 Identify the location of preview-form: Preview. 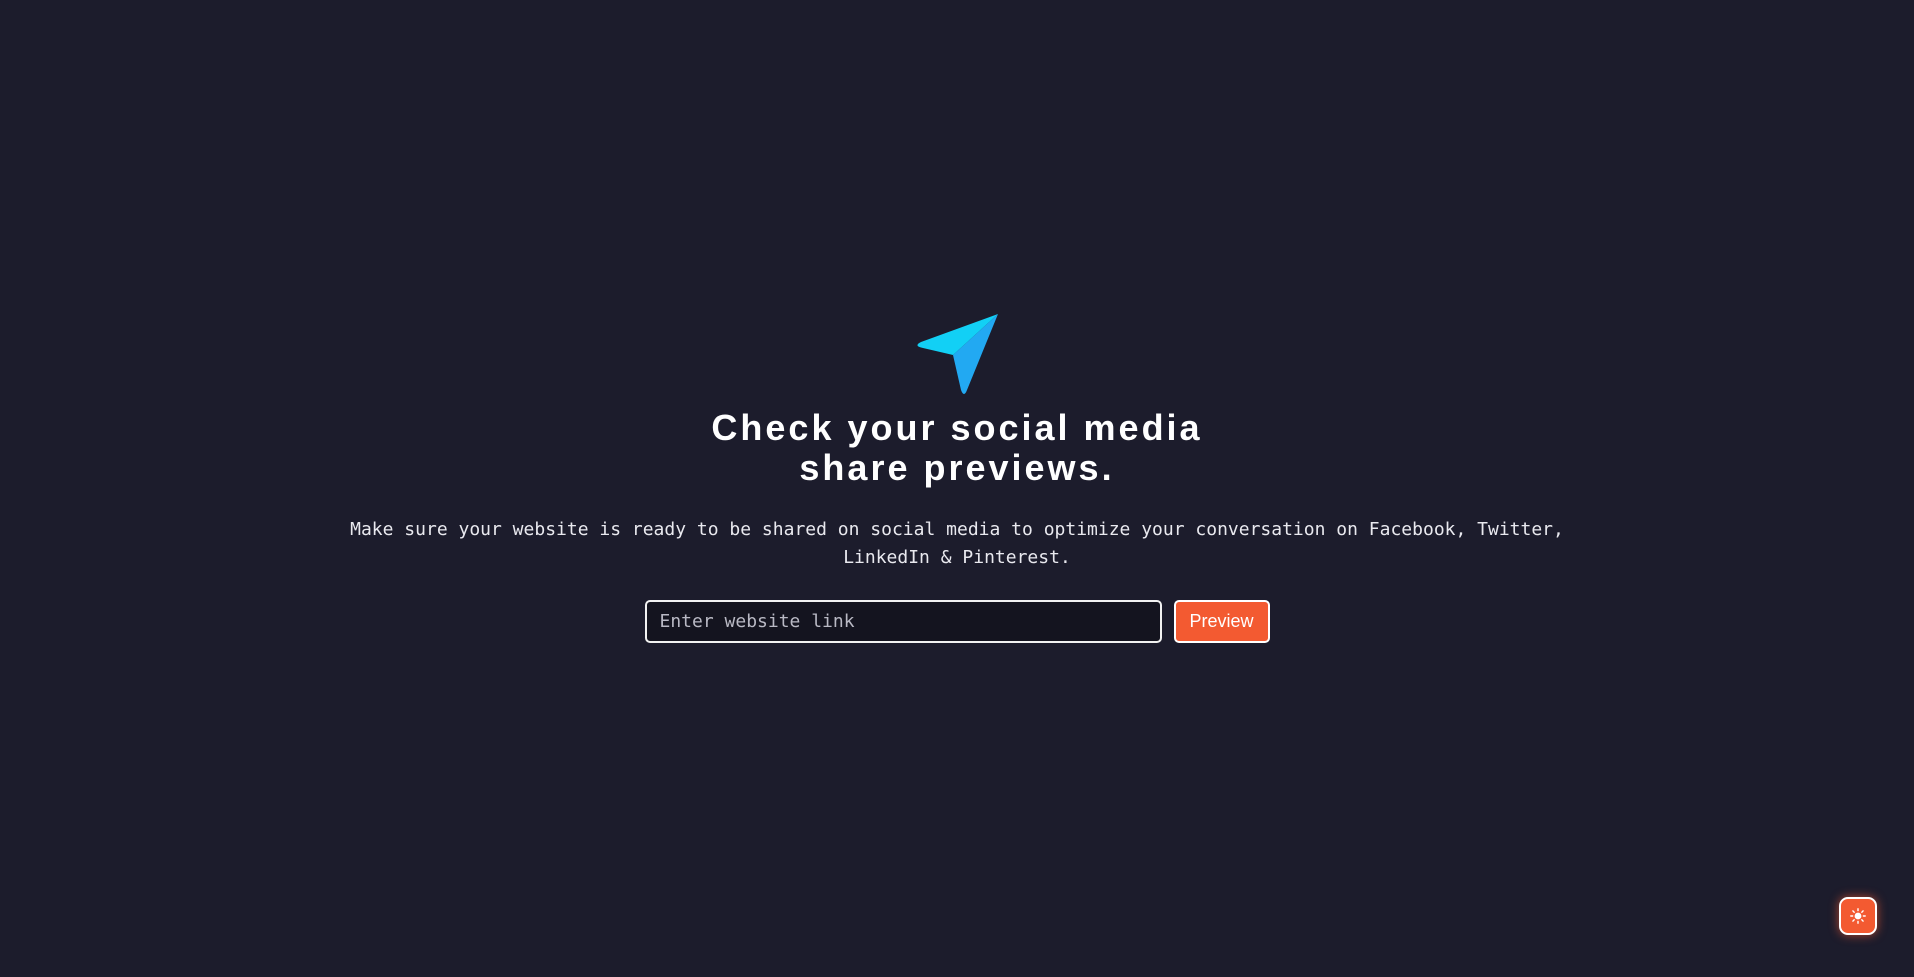
(957, 621).